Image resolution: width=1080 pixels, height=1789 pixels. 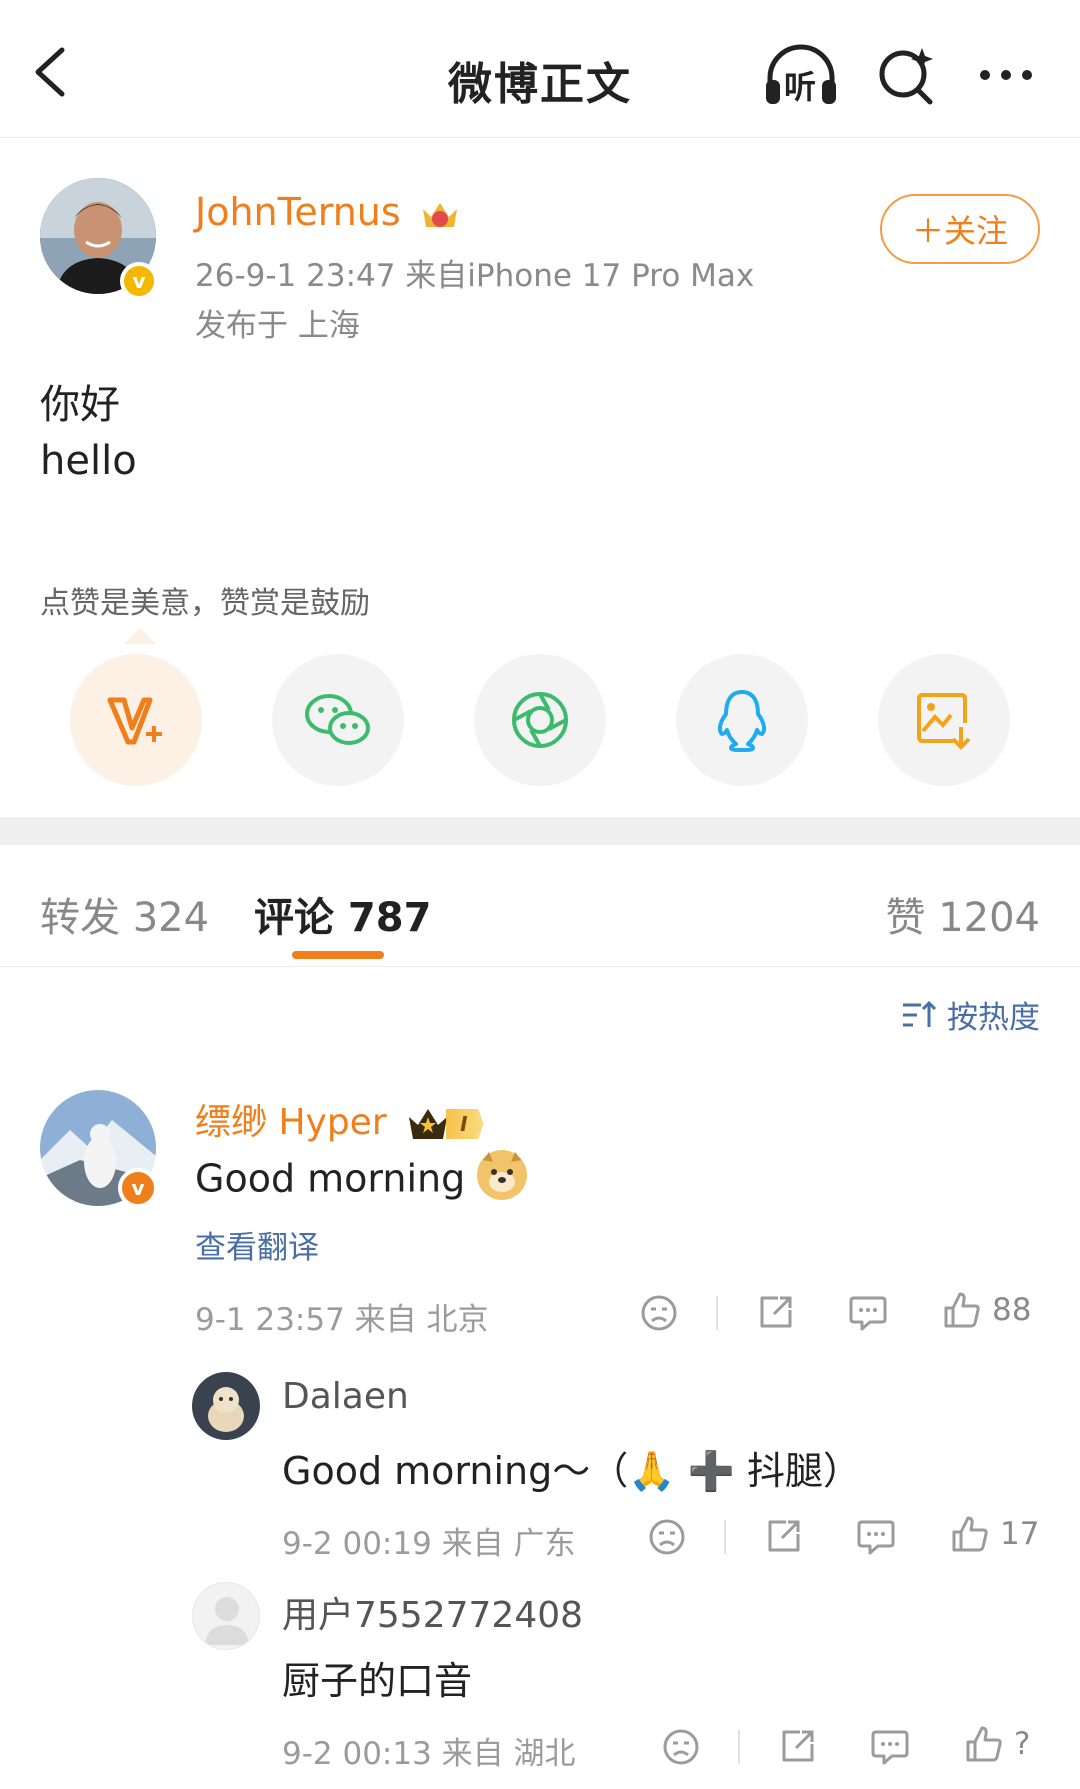 What do you see at coordinates (540, 831) in the screenshot?
I see `section-divider` at bounding box center [540, 831].